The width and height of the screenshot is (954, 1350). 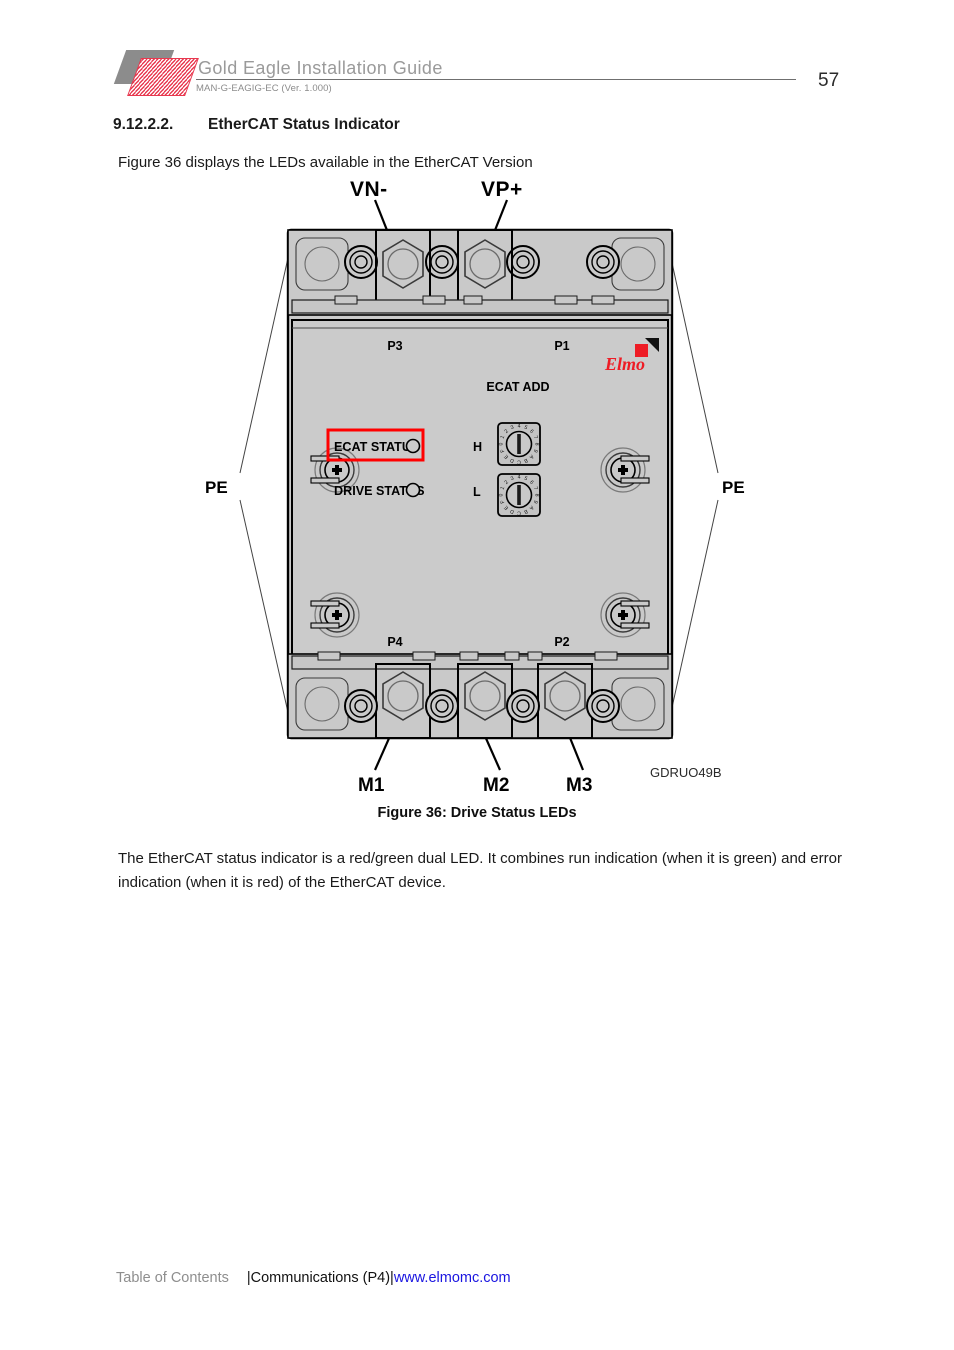 What do you see at coordinates (143, 124) in the screenshot?
I see `section-number: 9.12.2.2.` at bounding box center [143, 124].